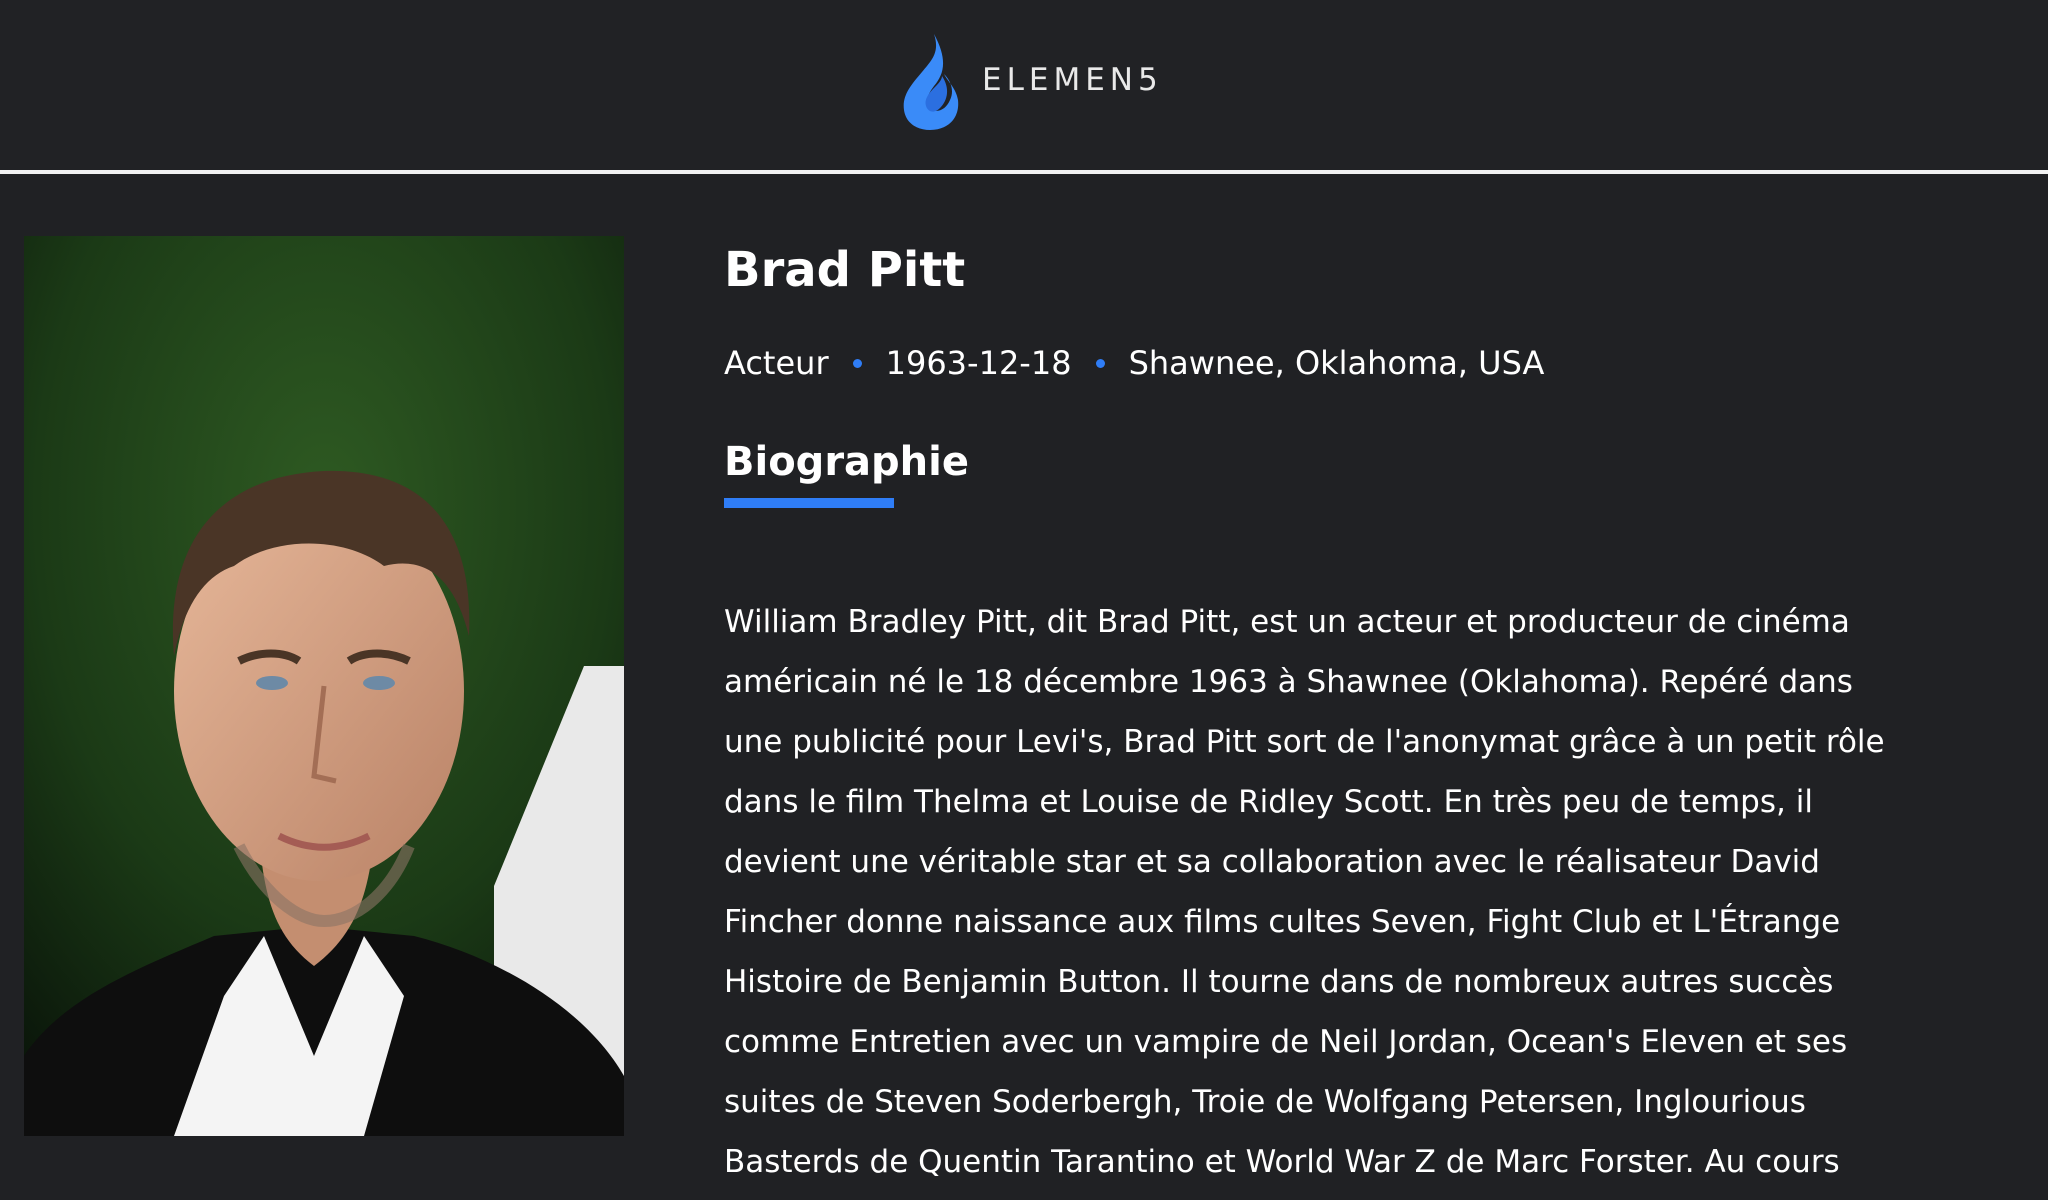 The image size is (2048, 1200). Describe the element at coordinates (978, 363) in the screenshot. I see `person-birthdate: 1963-12-18` at that location.